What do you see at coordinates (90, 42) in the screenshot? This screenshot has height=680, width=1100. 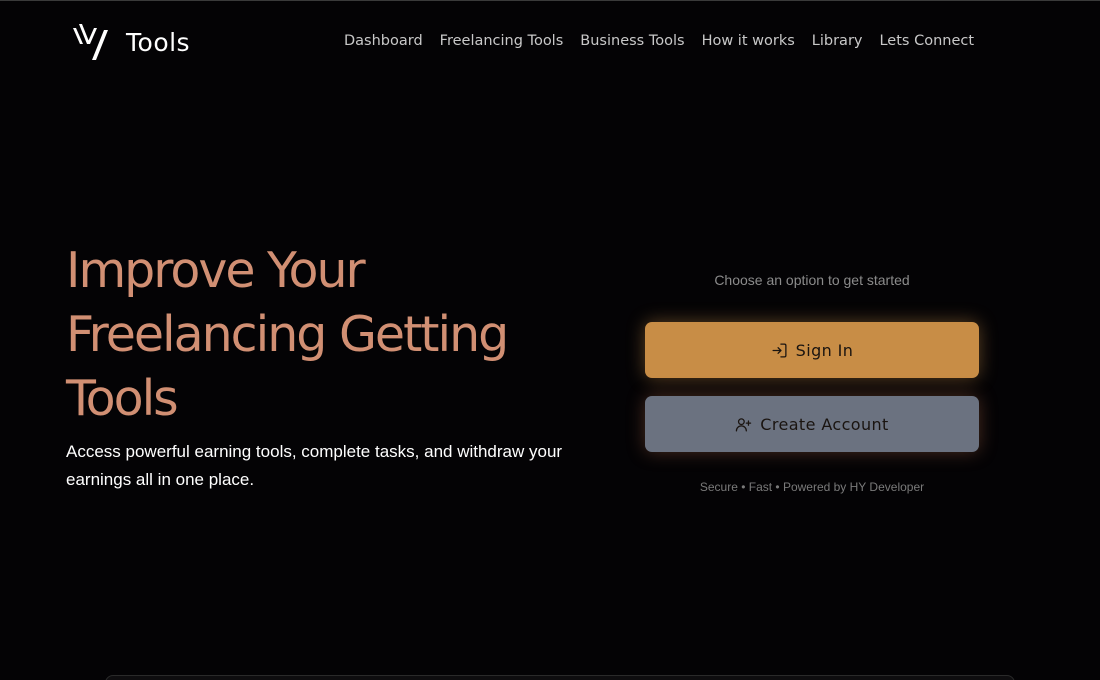 I see `hy-logo-icon` at bounding box center [90, 42].